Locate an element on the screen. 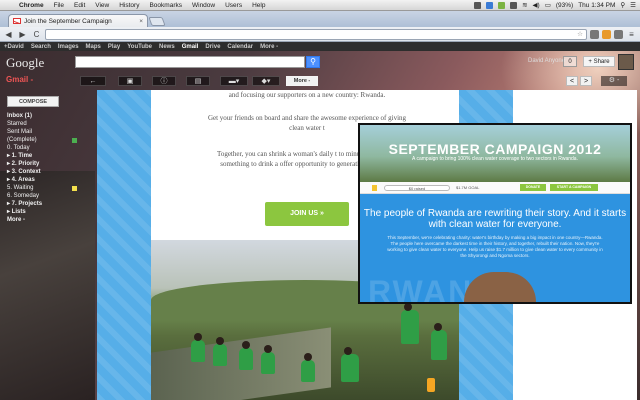 This screenshot has width=640, height=400. search-button: ⚲ is located at coordinates (313, 62).